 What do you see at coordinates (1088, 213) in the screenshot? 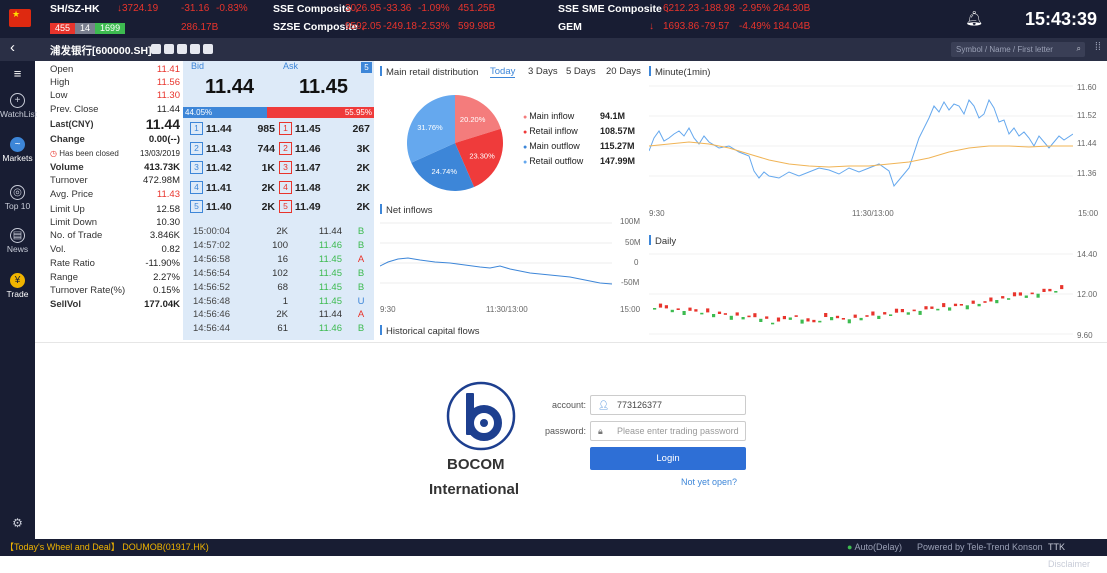
I see `x-tick: 15:00` at bounding box center [1088, 213].